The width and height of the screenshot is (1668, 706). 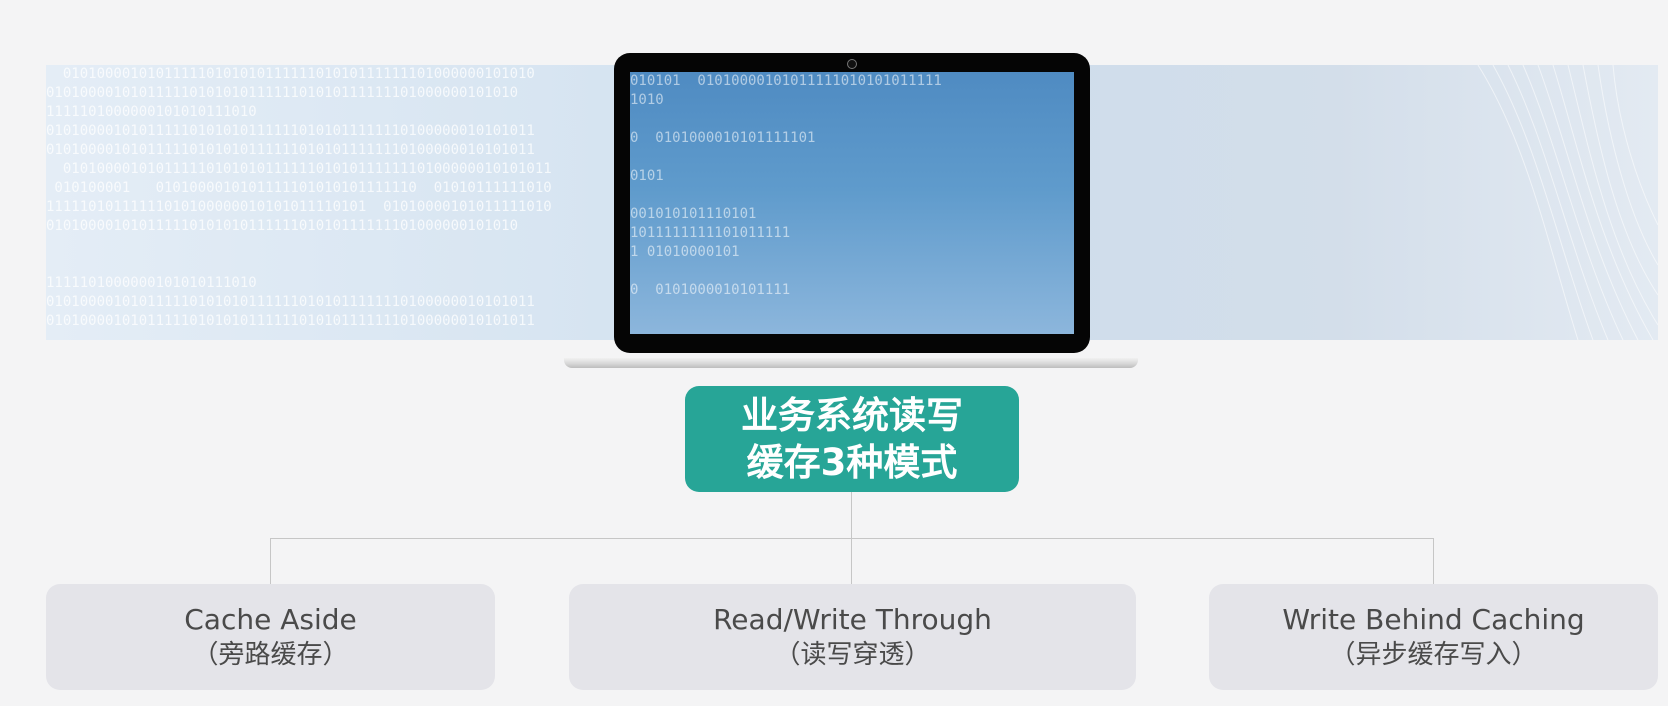 What do you see at coordinates (851, 363) in the screenshot?
I see `laptop-base` at bounding box center [851, 363].